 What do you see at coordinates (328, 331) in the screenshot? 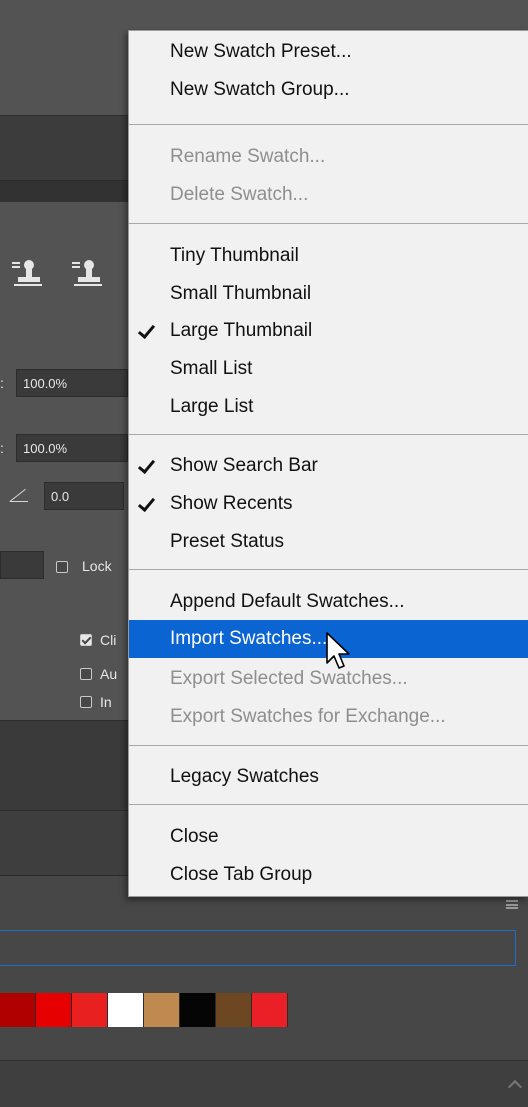
I see `menu-item-large-thumbnail: Large Thumbnail` at bounding box center [328, 331].